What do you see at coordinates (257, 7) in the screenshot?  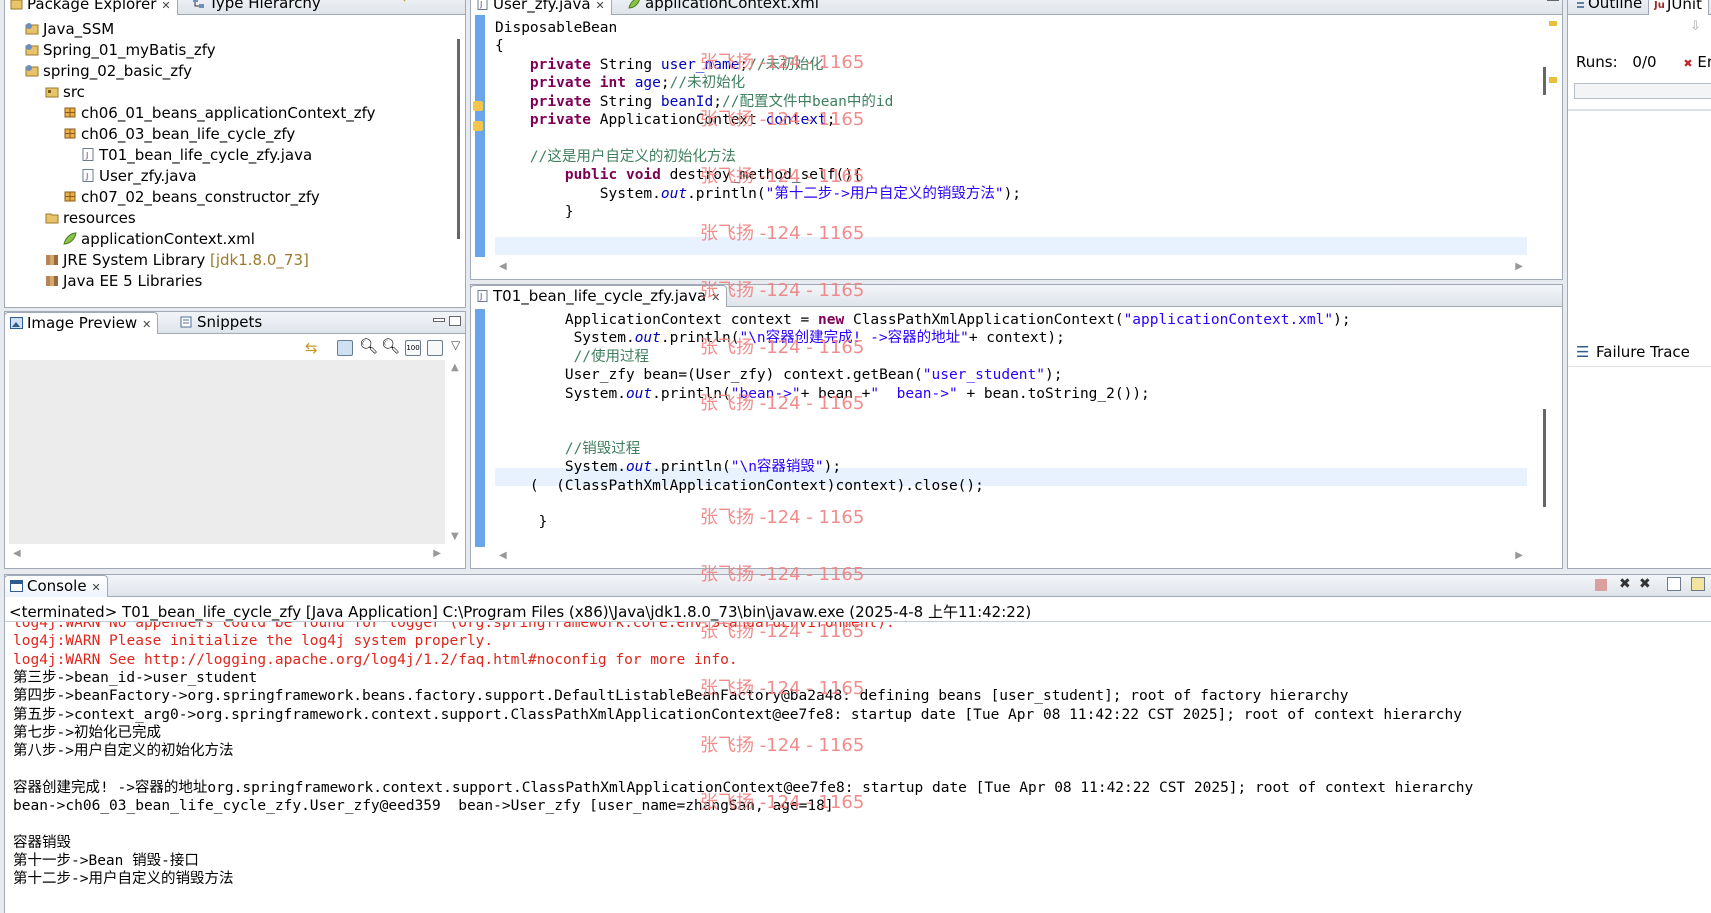 I see `tab-type-hierarchy: Type Hierarchy` at bounding box center [257, 7].